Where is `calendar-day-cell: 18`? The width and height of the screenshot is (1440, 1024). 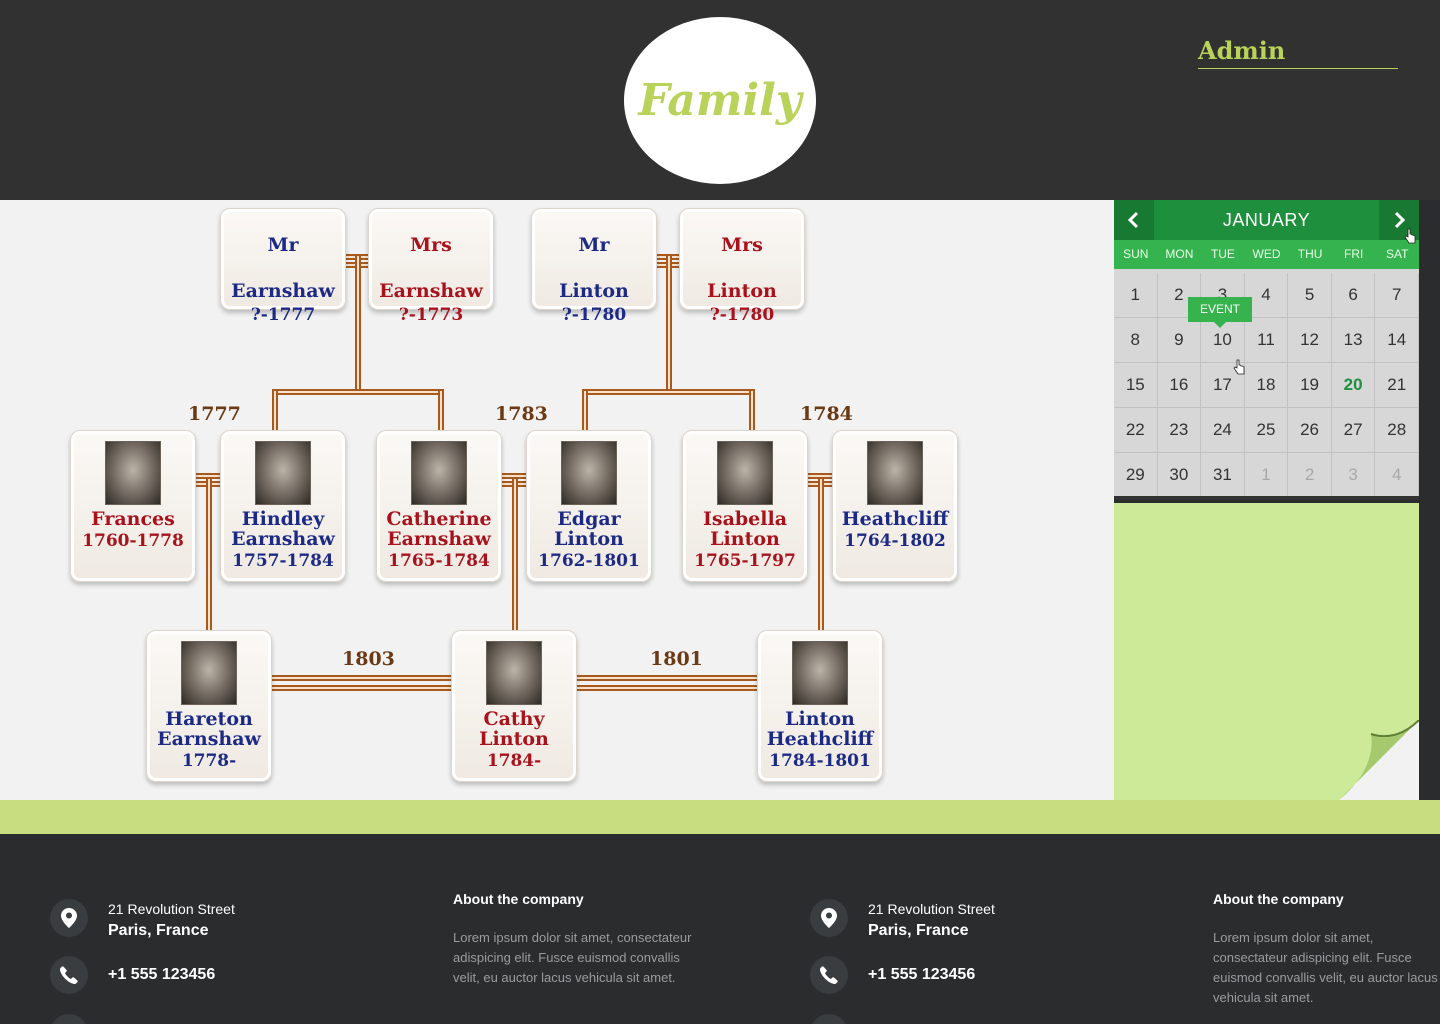
calendar-day-cell: 18 is located at coordinates (1266, 385).